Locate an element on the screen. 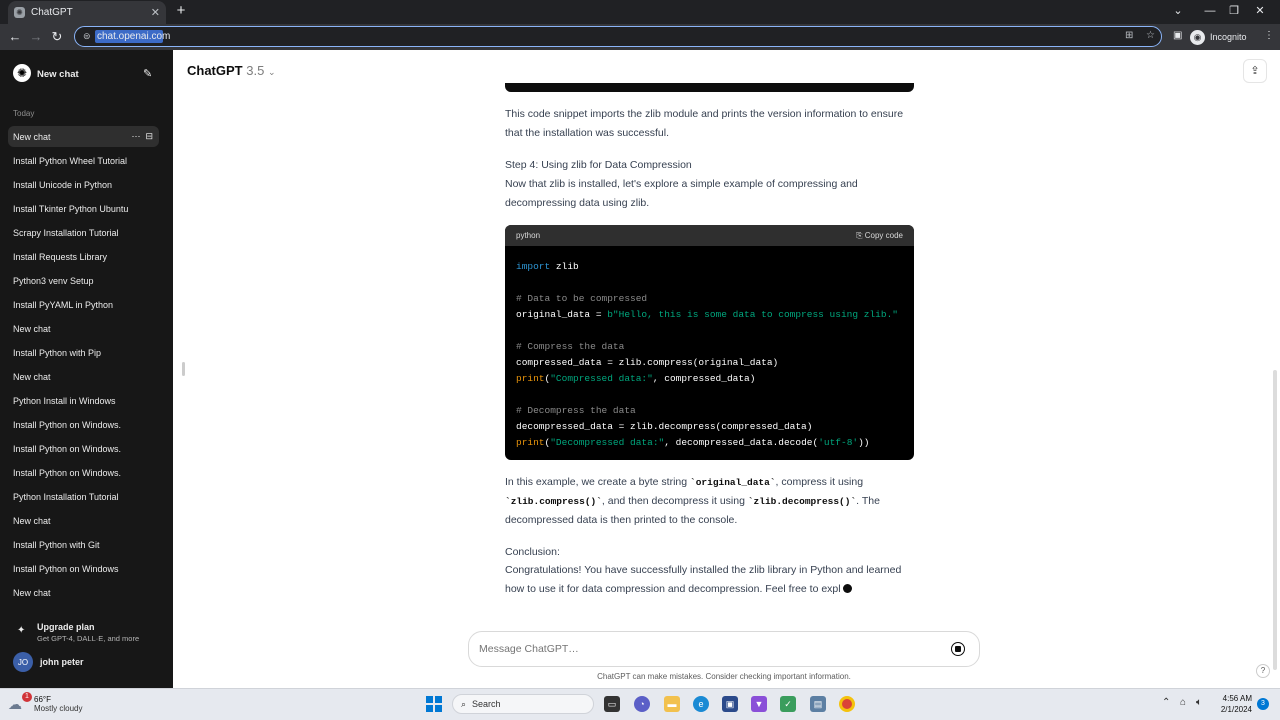  incognito-indicator: ◉ Incognito is located at coordinates (1218, 37).